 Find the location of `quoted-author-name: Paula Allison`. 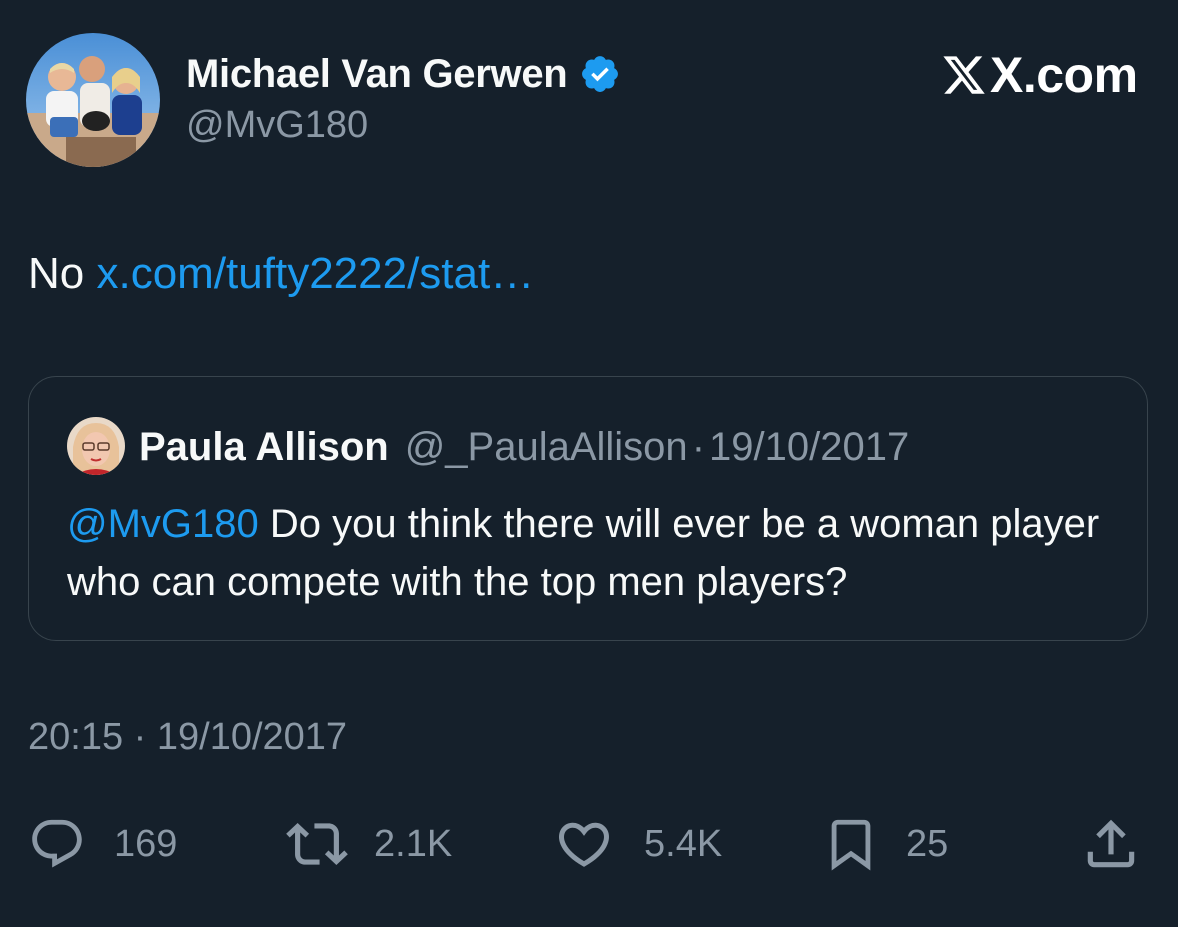

quoted-author-name: Paula Allison is located at coordinates (264, 447).